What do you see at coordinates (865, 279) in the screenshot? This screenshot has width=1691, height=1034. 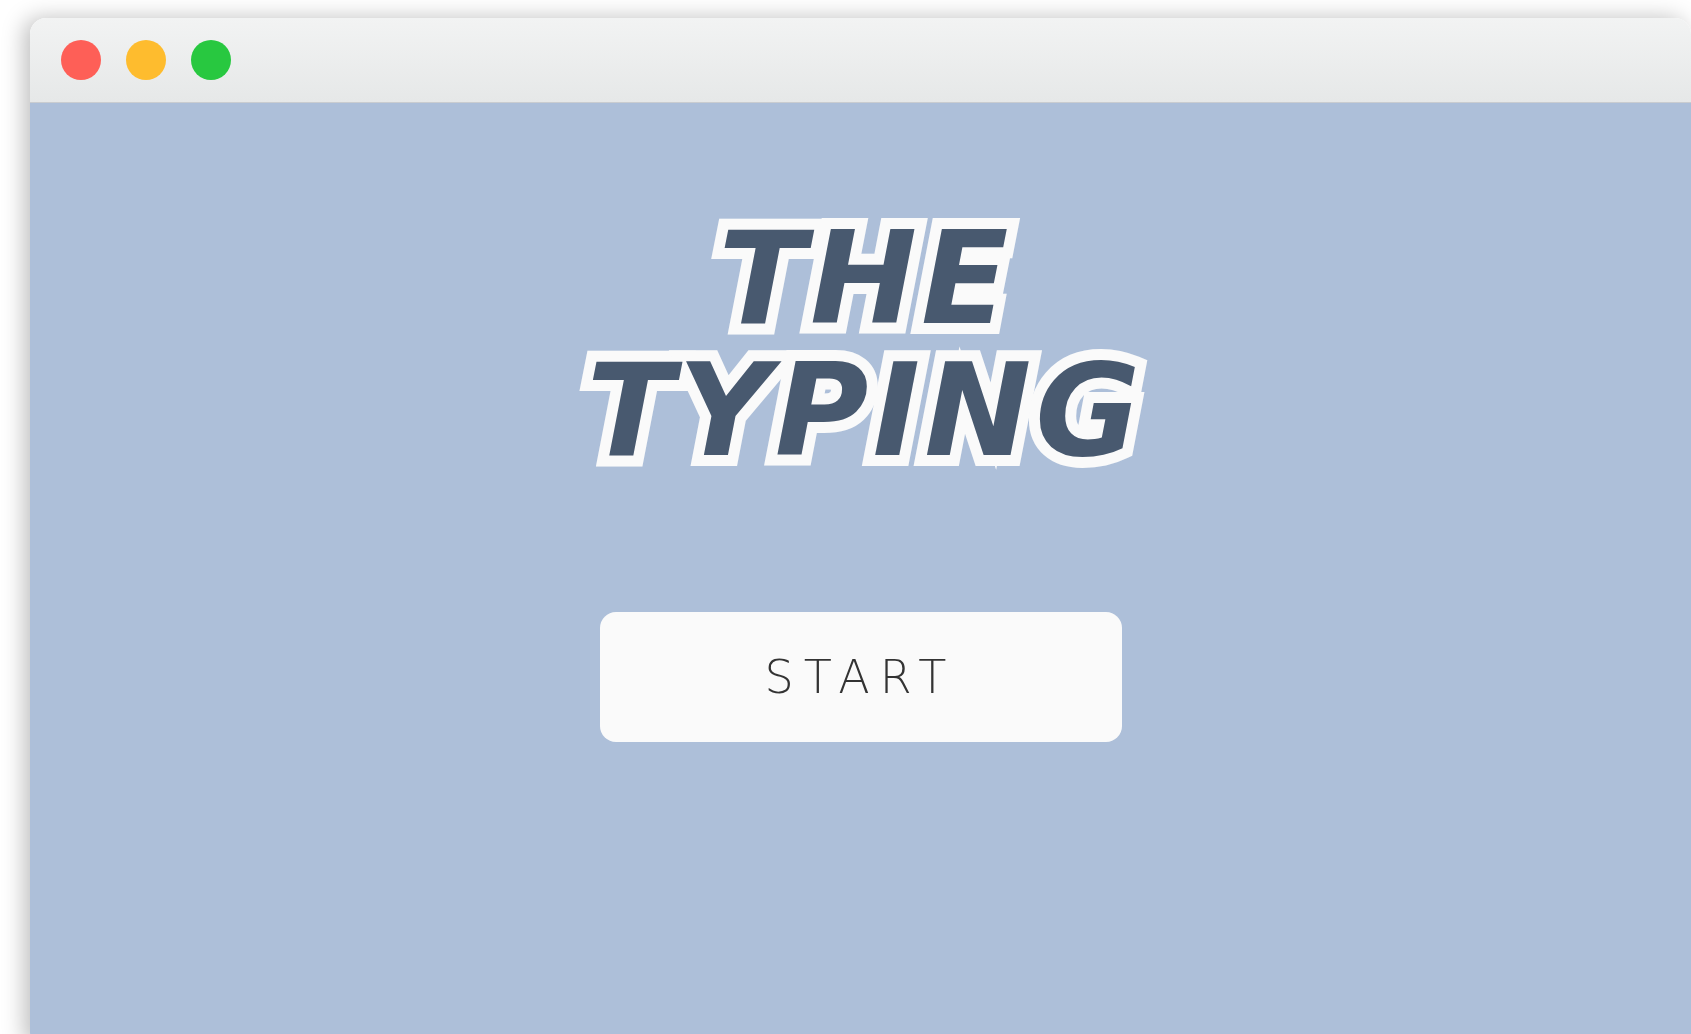 I see `logo-text: THE` at bounding box center [865, 279].